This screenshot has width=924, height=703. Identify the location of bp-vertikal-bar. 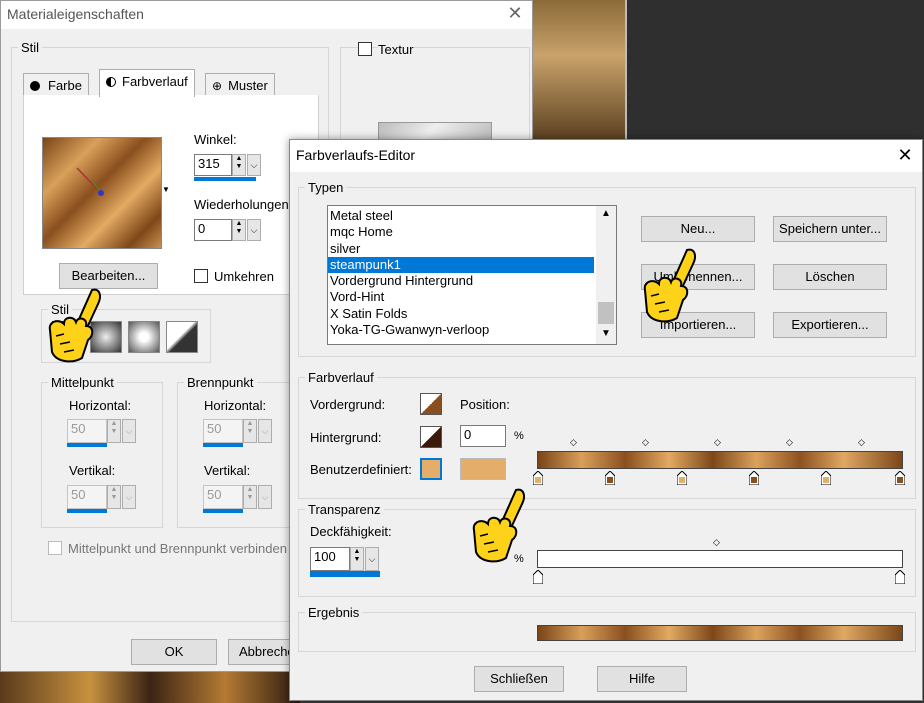
(223, 511).